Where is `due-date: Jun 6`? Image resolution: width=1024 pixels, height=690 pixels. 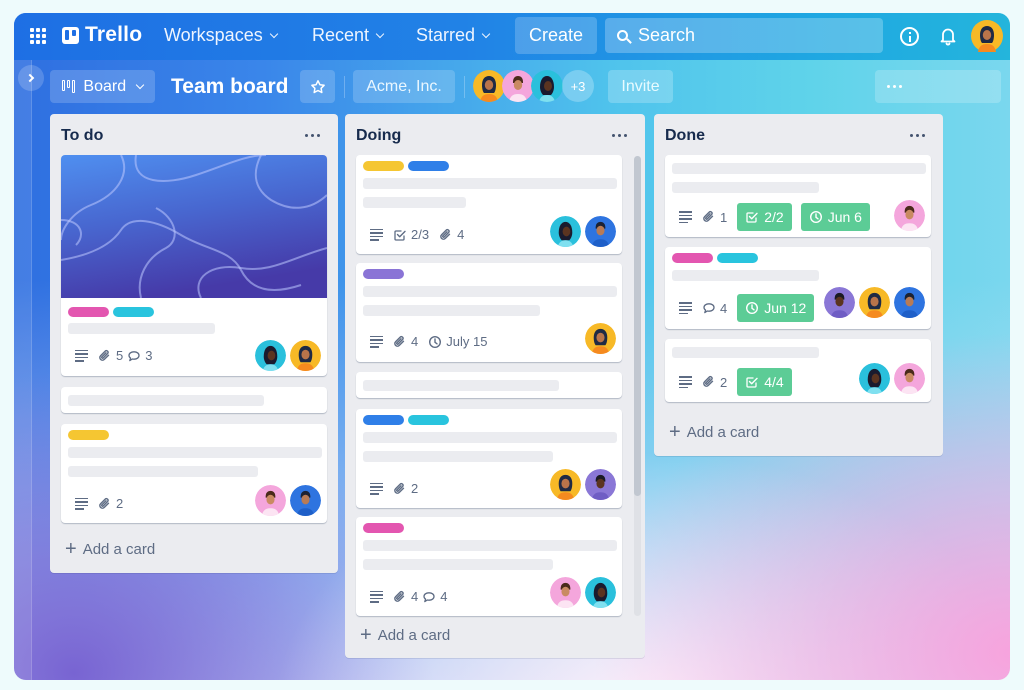 due-date: Jun 6 is located at coordinates (844, 217).